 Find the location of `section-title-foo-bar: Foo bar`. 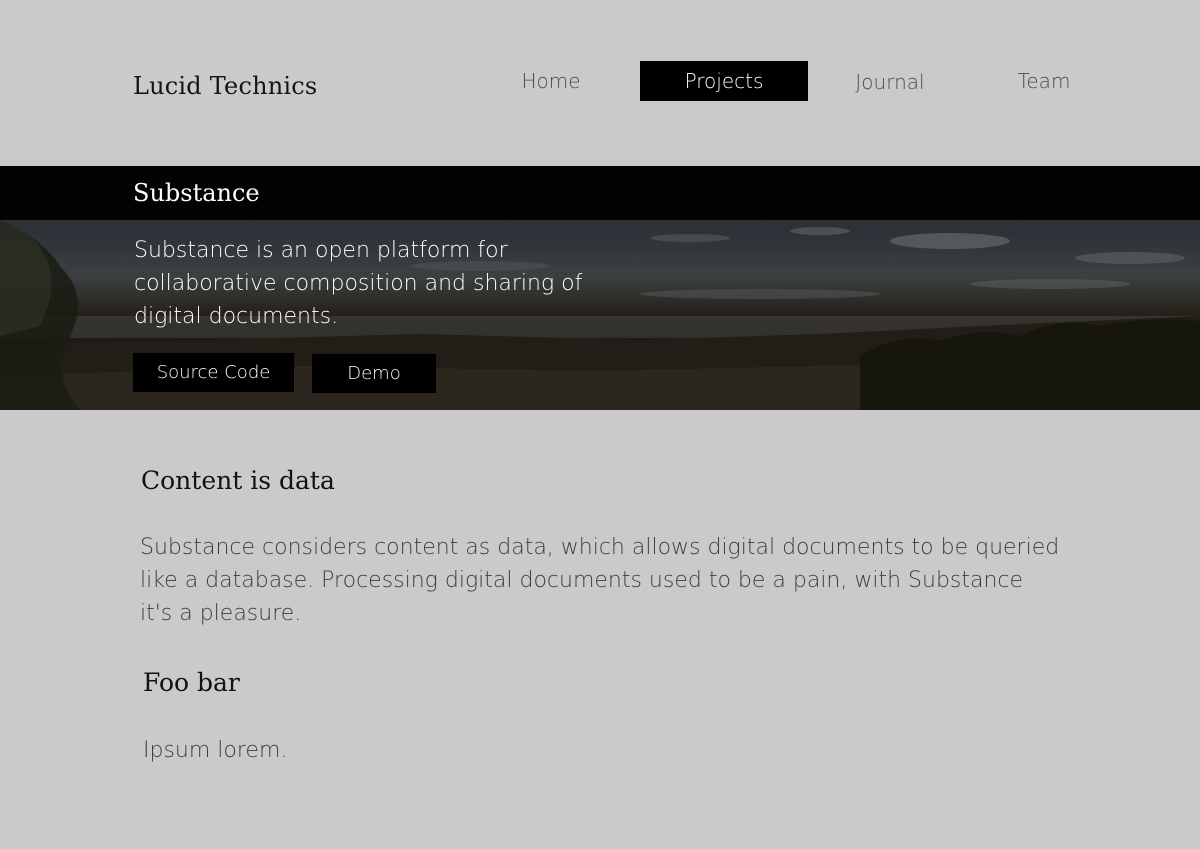

section-title-foo-bar: Foo bar is located at coordinates (191, 682).